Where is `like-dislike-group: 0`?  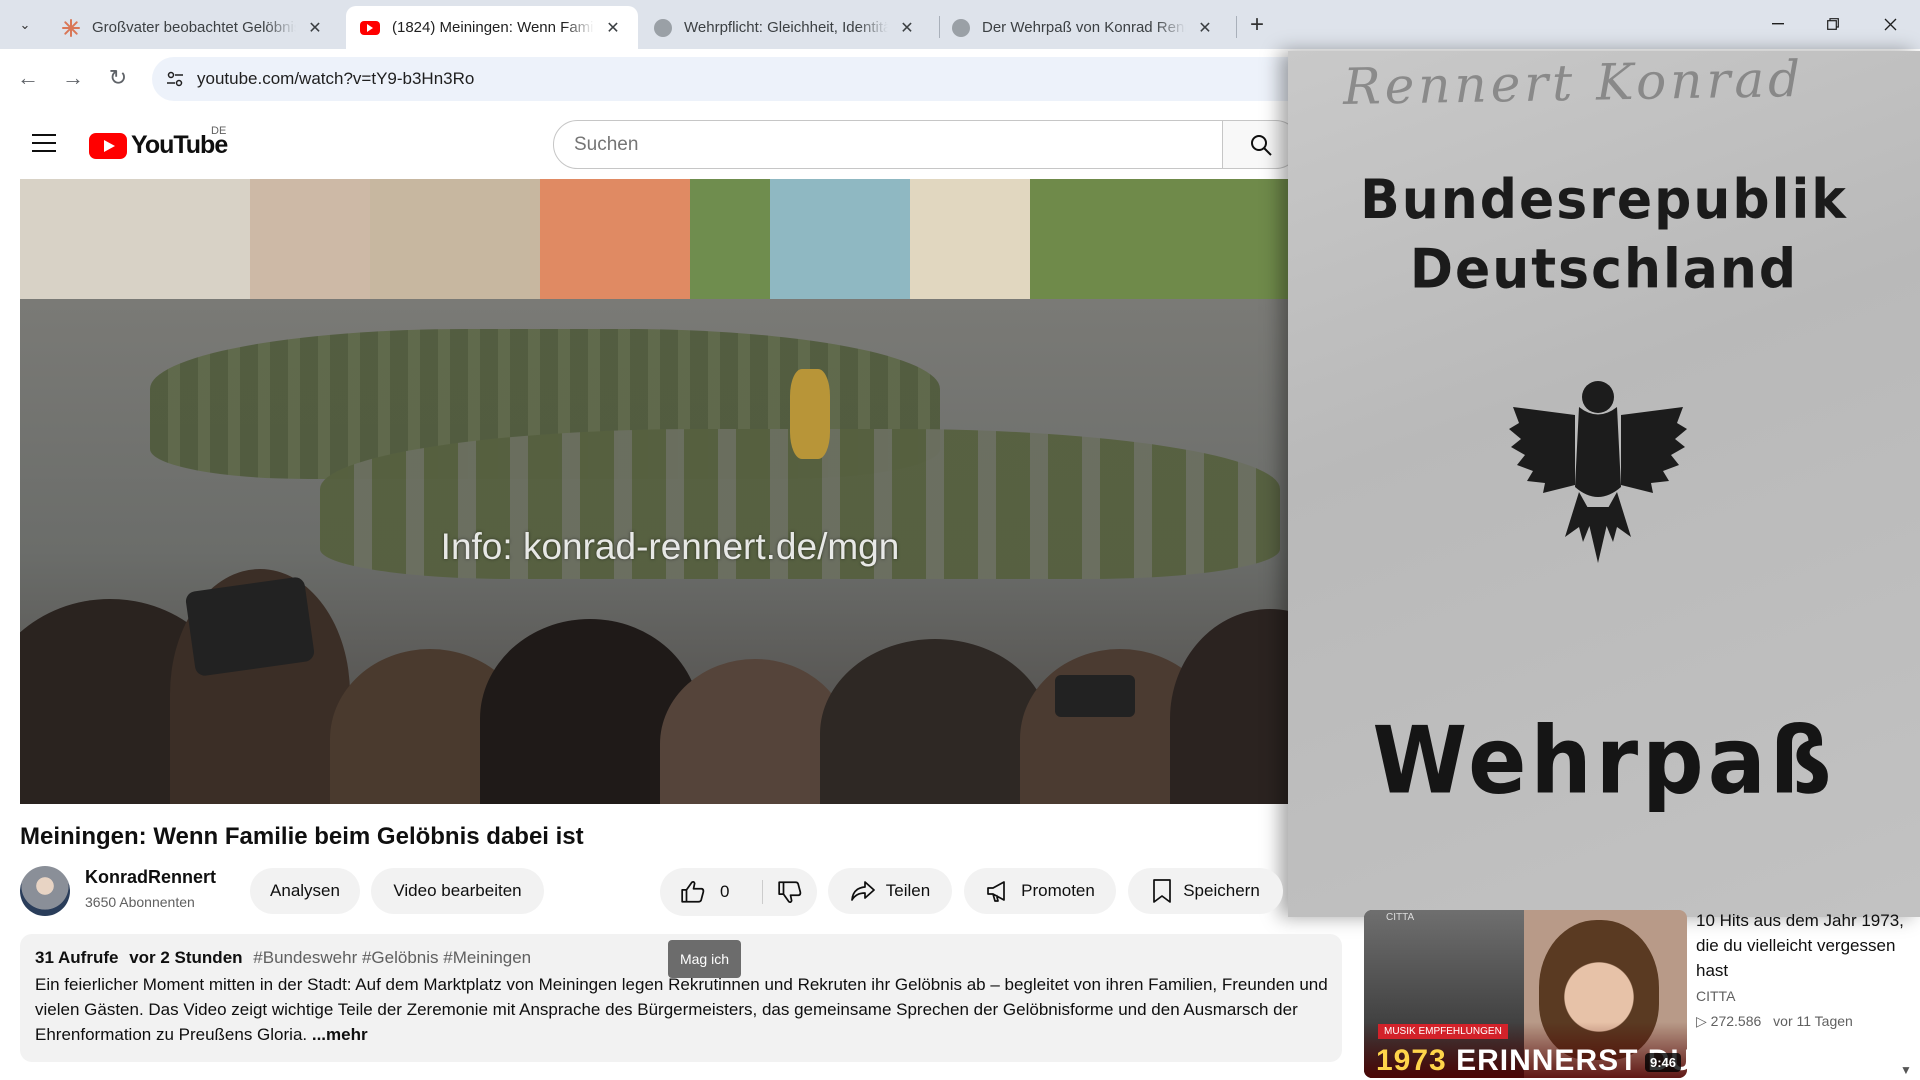 like-dislike-group: 0 is located at coordinates (738, 892).